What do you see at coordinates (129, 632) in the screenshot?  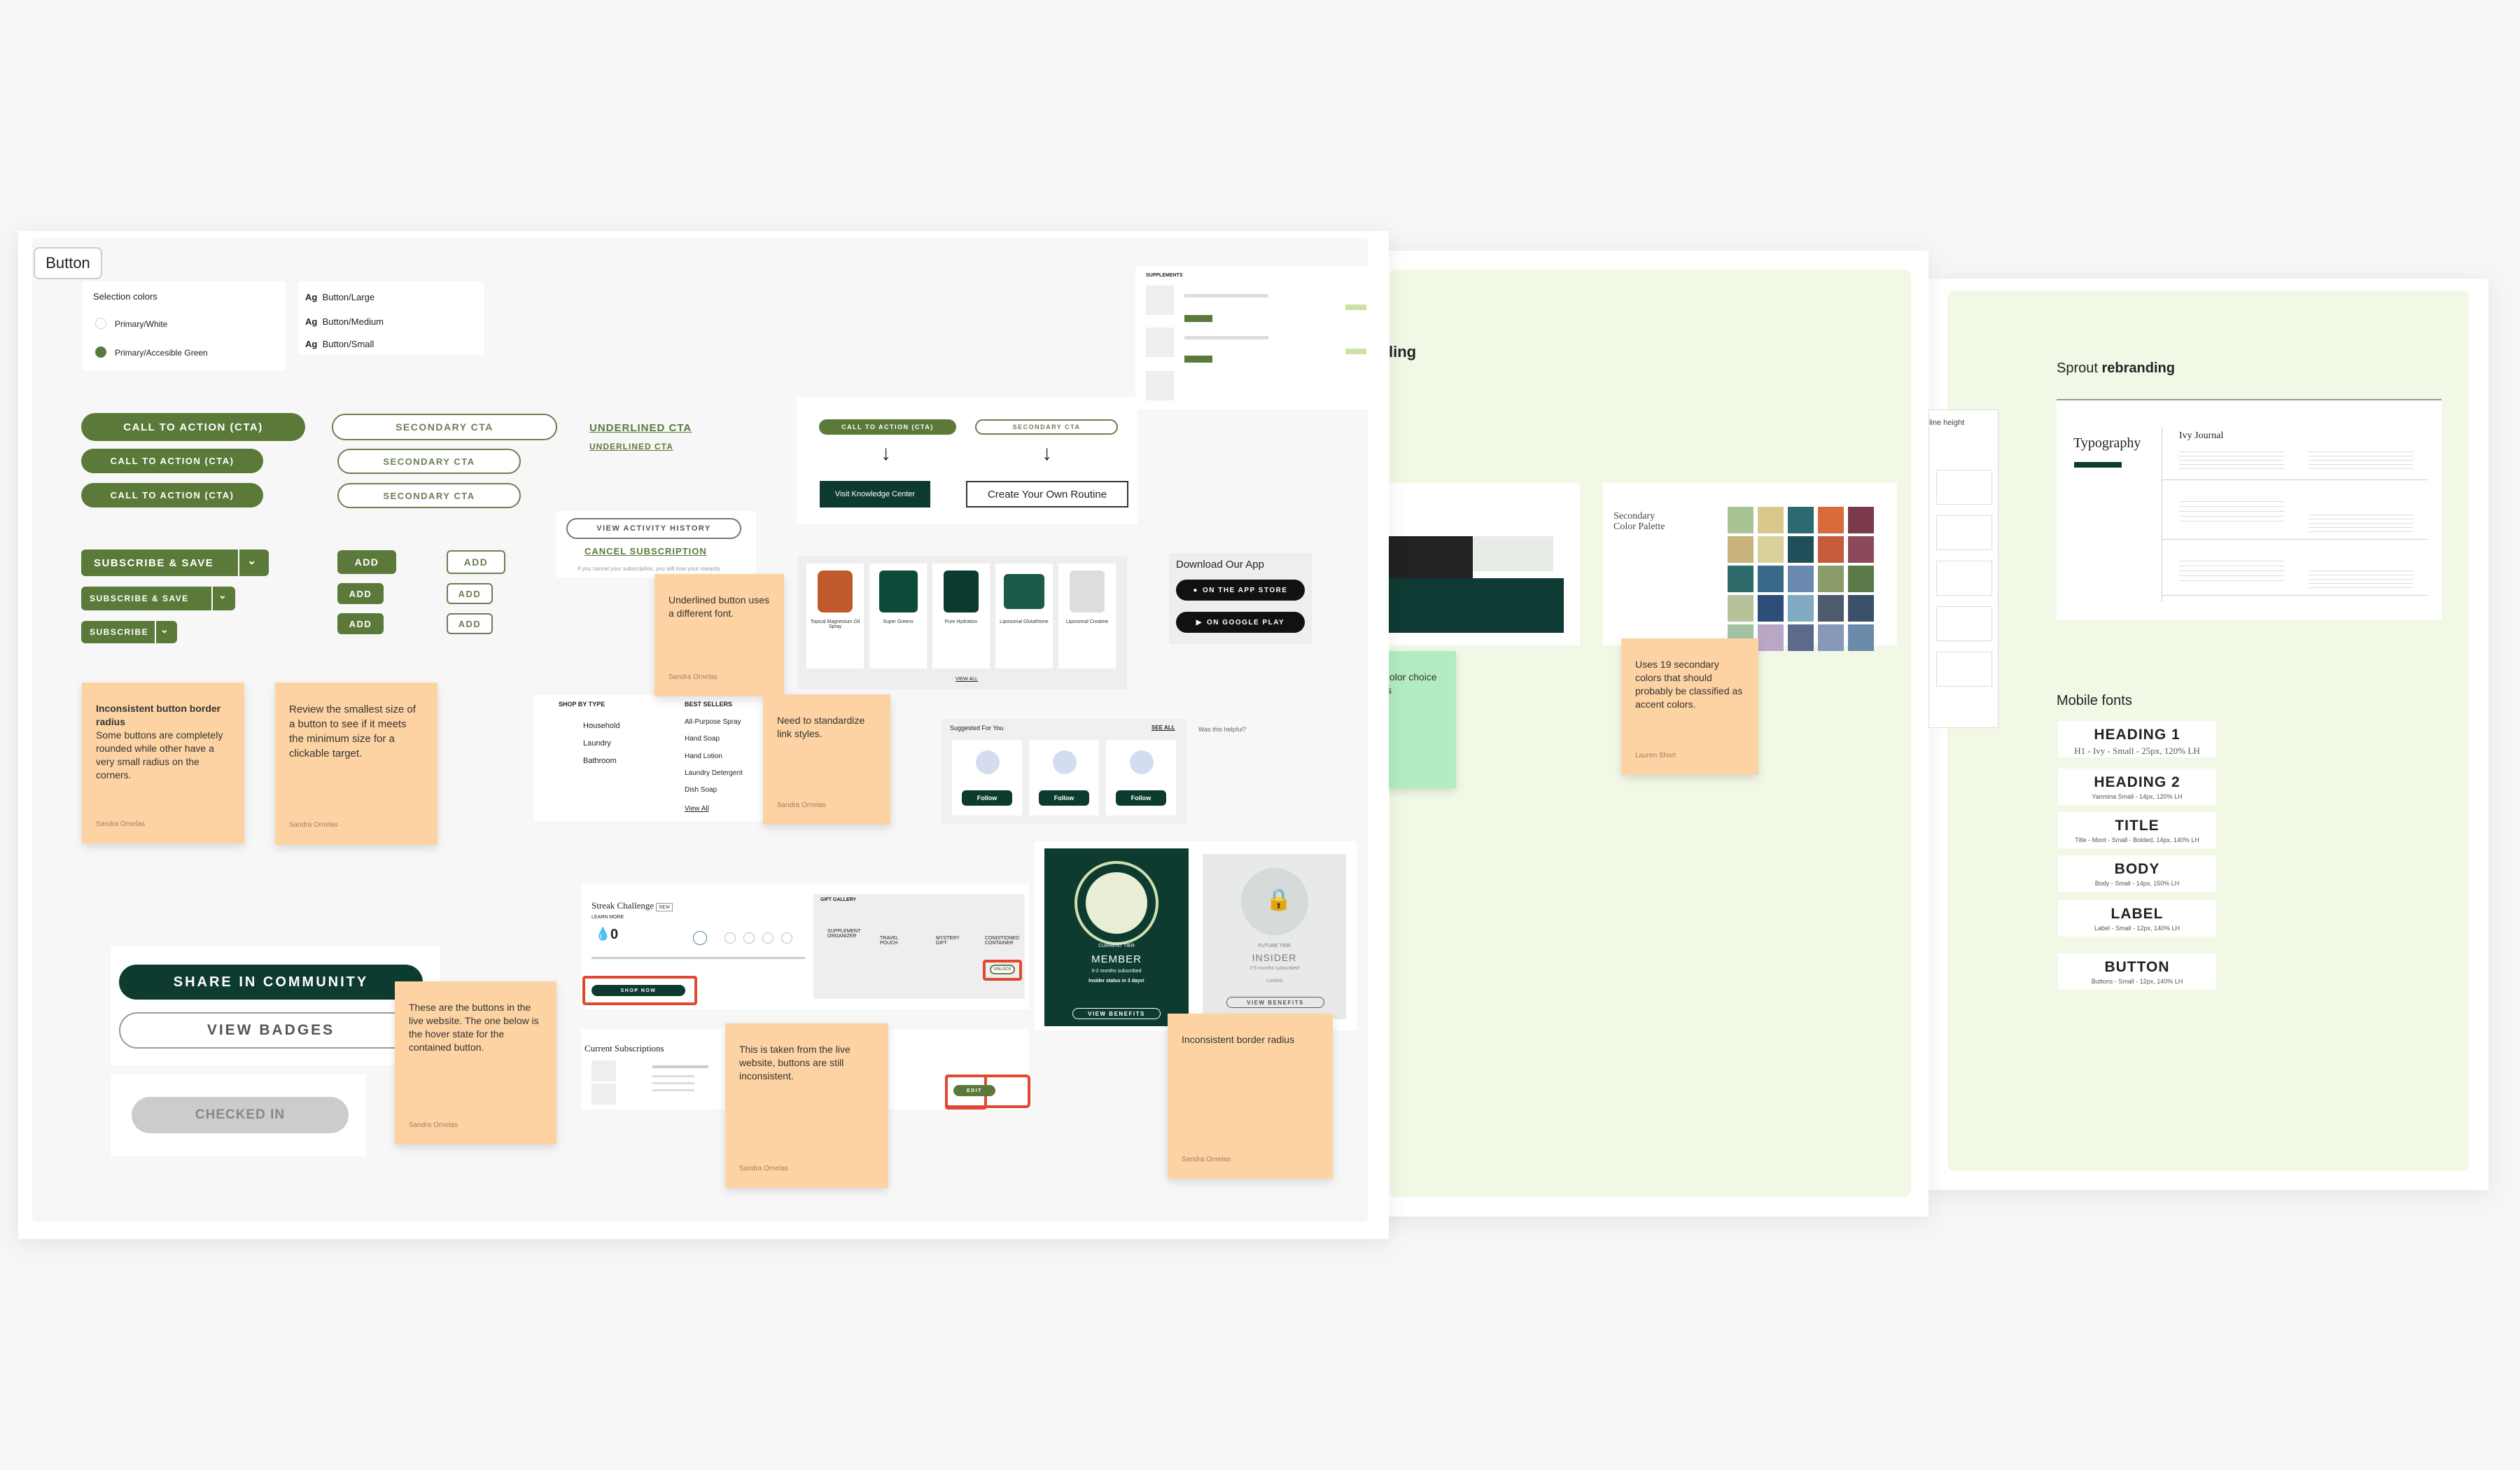 I see `subscribe-button-small: SUBSCRIBE ⌄` at bounding box center [129, 632].